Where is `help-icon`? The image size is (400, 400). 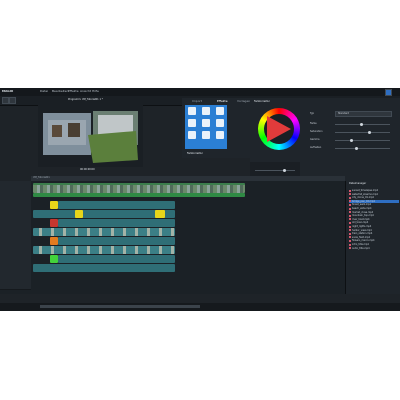
help-icon is located at coordinates (388, 92).